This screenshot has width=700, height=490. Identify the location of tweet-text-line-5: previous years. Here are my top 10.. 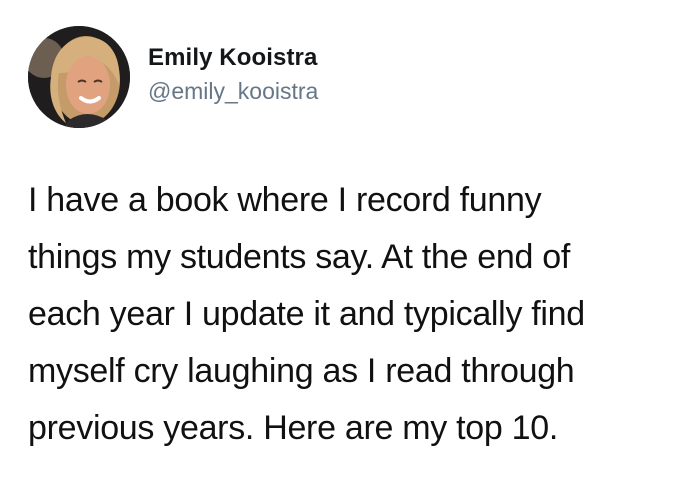
(293, 428).